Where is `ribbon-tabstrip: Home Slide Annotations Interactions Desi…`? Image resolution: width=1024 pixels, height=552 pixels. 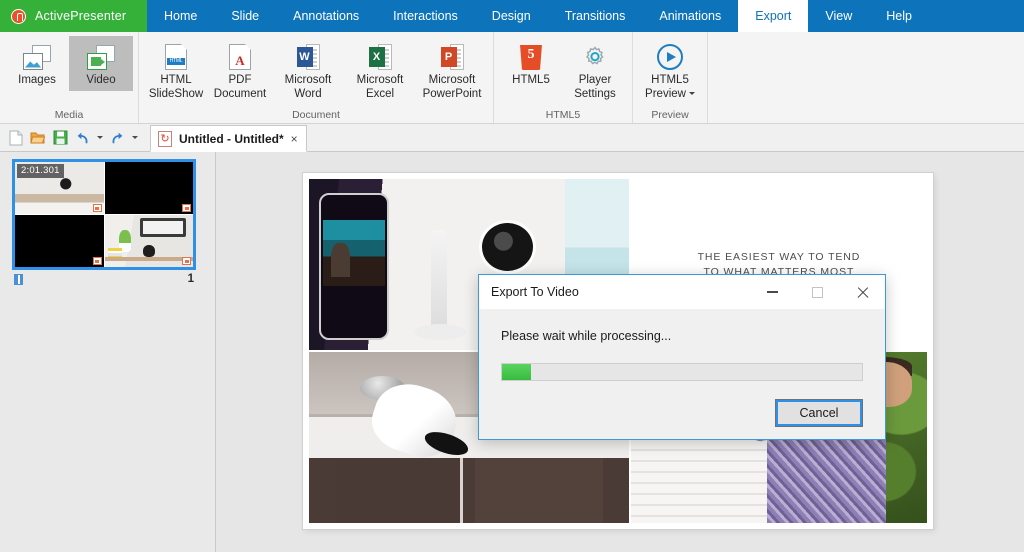
ribbon-tabstrip: Home Slide Annotations Interactions Desi… is located at coordinates (585, 16).